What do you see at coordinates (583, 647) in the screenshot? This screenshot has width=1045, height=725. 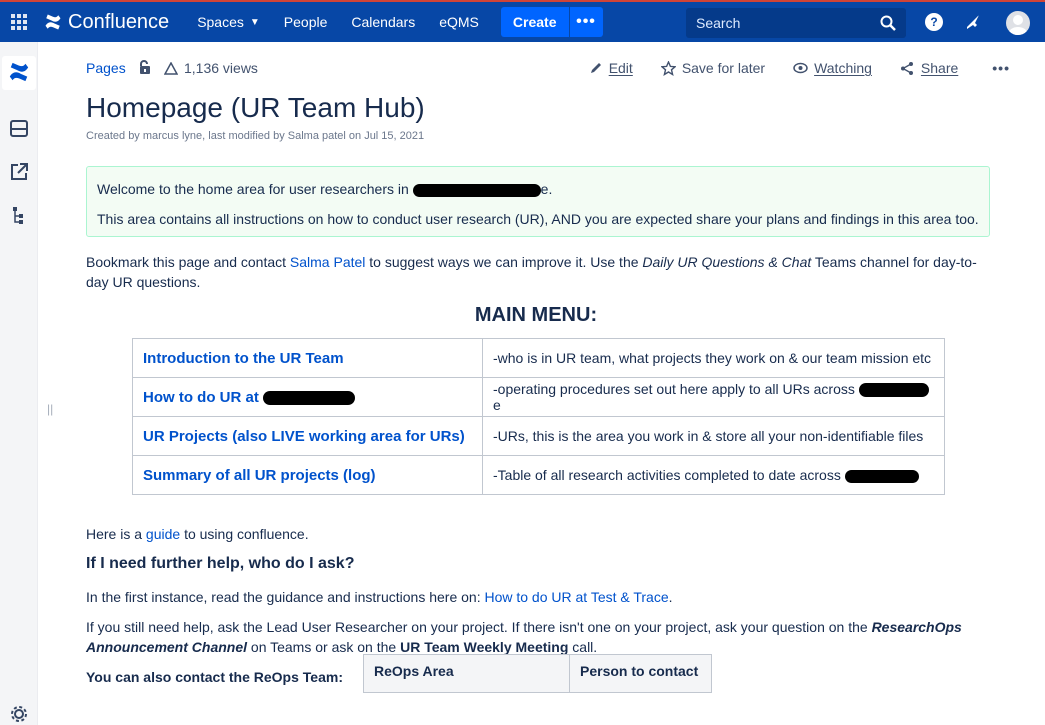 I see `help-p2-post: call.` at bounding box center [583, 647].